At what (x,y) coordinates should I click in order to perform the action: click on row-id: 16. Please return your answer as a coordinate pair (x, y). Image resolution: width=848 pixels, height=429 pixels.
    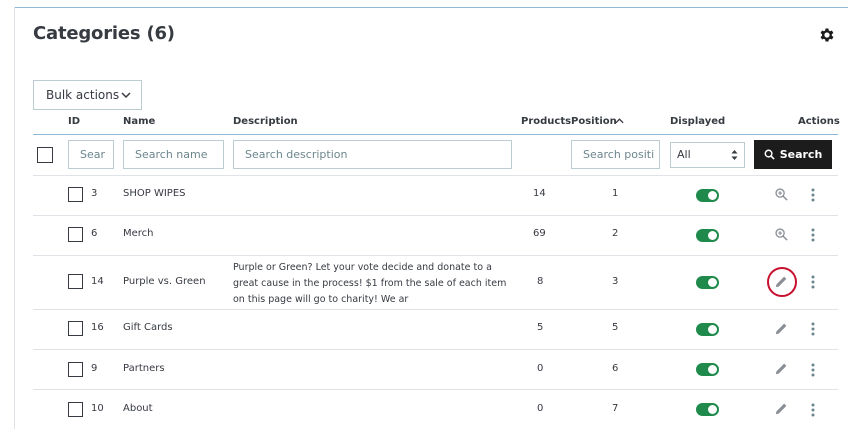
    Looking at the image, I should click on (97, 327).